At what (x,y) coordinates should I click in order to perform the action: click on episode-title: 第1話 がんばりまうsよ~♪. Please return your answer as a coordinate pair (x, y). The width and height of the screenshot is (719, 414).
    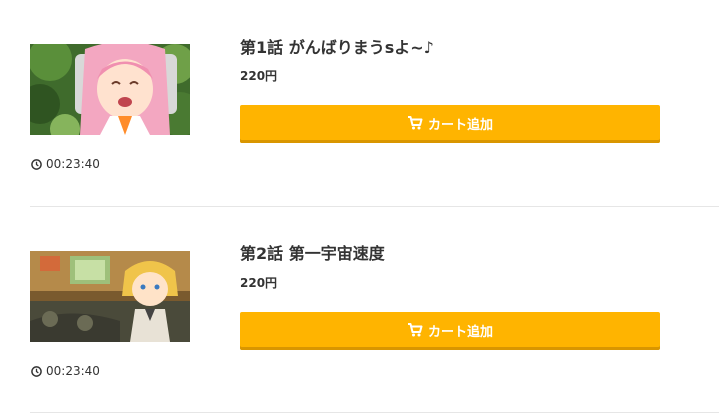
    Looking at the image, I should click on (337, 47).